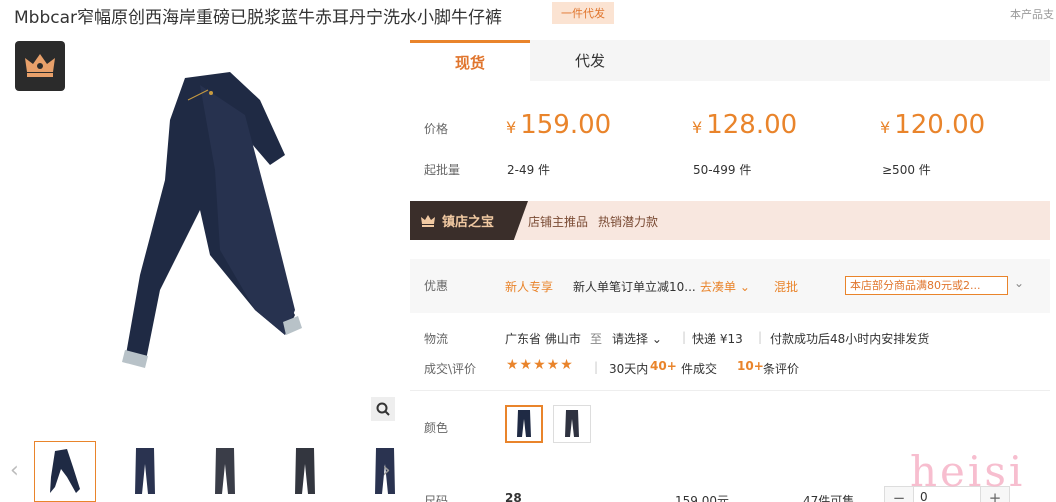  Describe the element at coordinates (258, 18) in the screenshot. I see `product-title: Mbbcar窄幅原创西海岸重磅已脱浆蓝牛赤耳丹宁洗水小脚牛仔裤` at that location.